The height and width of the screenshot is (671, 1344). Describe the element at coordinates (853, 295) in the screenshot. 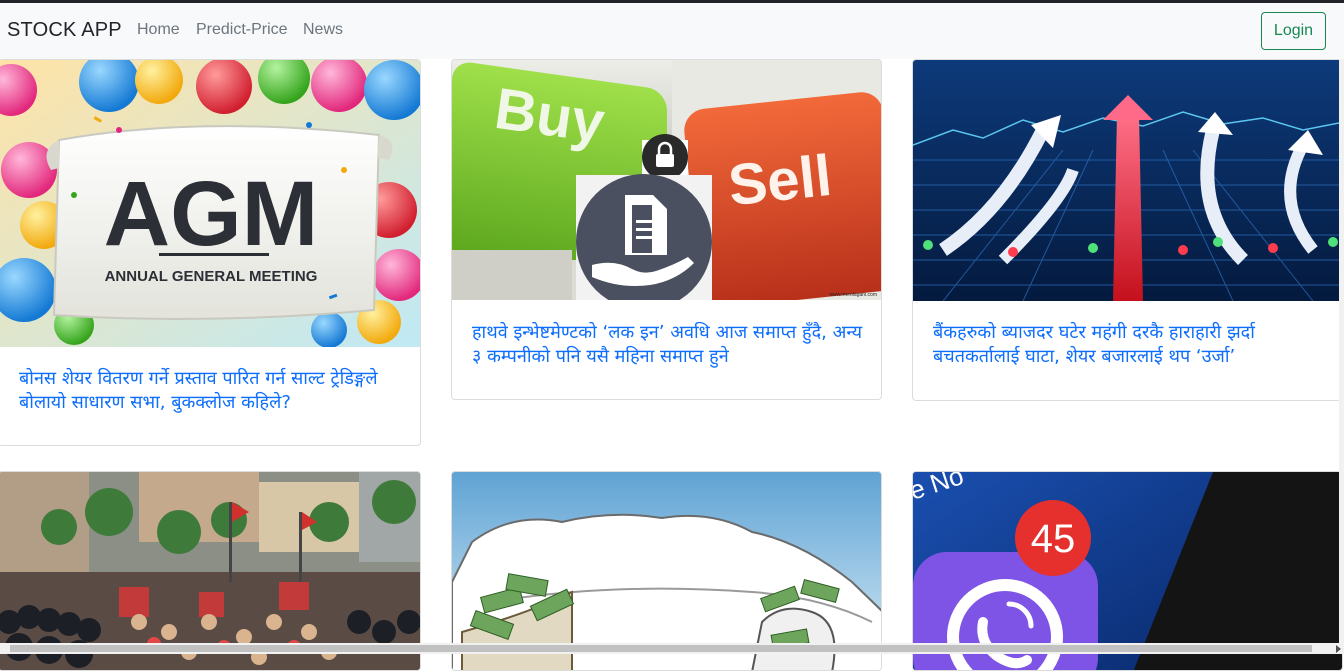

I see `image-credit-text: www.merolagani.com` at that location.